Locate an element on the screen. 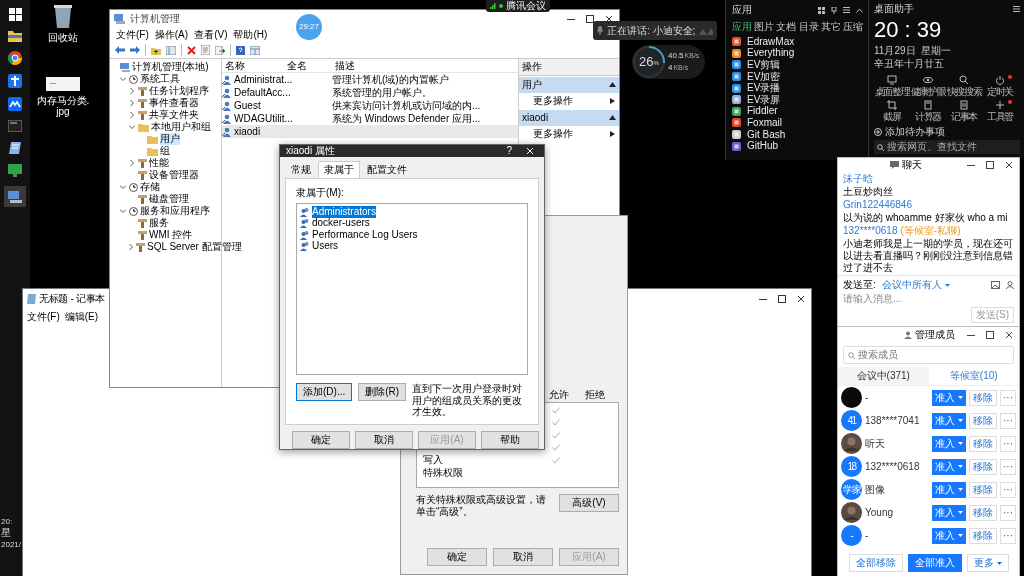 This screenshot has height=576, width=1024. table-cell: xiaodi is located at coordinates (247, 131).